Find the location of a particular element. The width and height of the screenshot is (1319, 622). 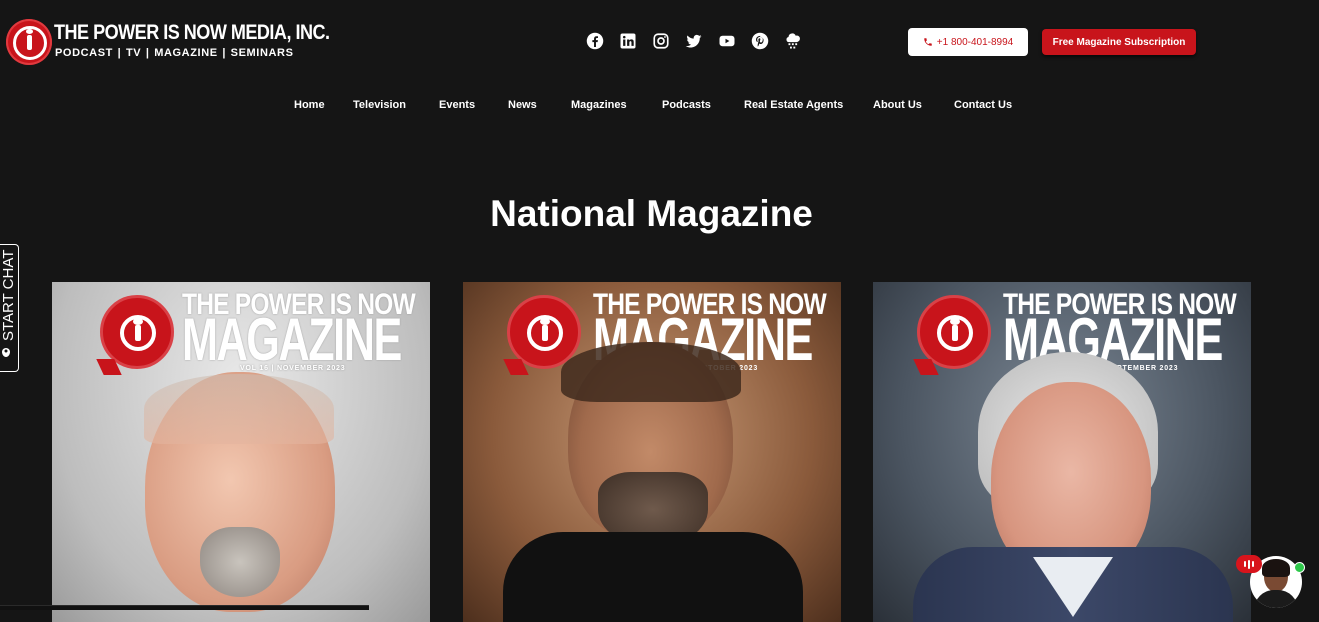

online-status-indicator is located at coordinates (1299, 567).